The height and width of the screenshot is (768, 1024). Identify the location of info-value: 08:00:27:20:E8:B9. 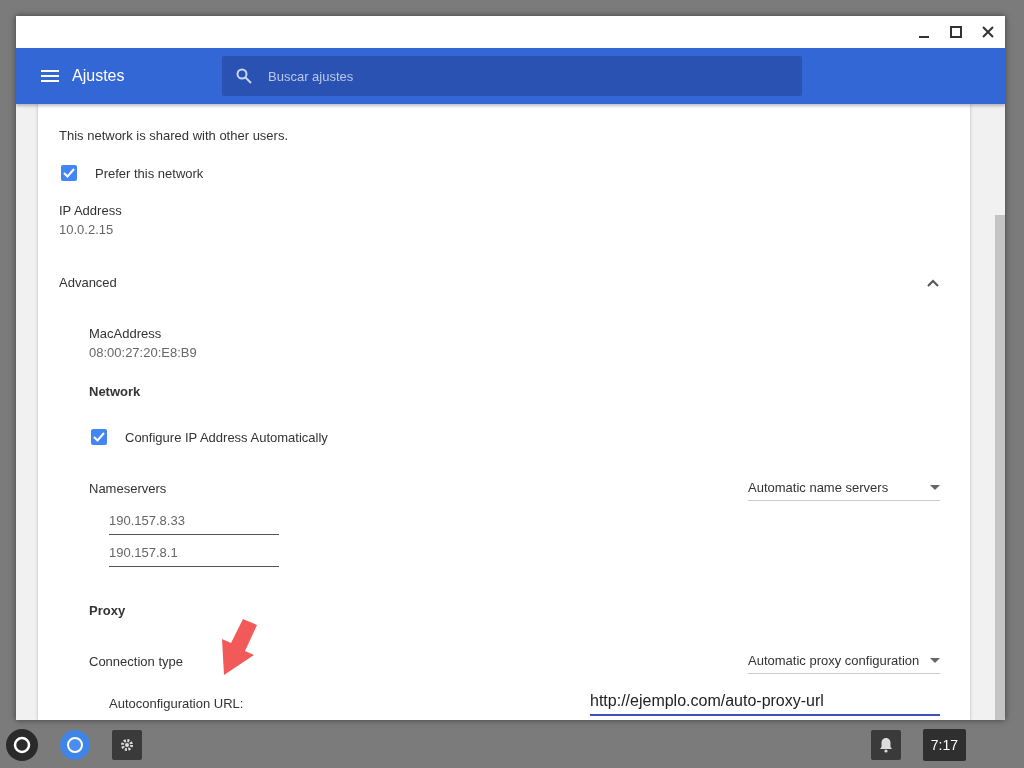
(143, 352).